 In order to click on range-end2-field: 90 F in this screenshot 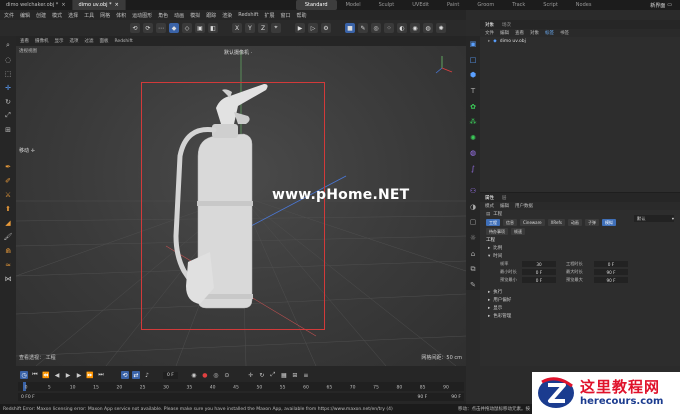, I will do `click(456, 397)`.